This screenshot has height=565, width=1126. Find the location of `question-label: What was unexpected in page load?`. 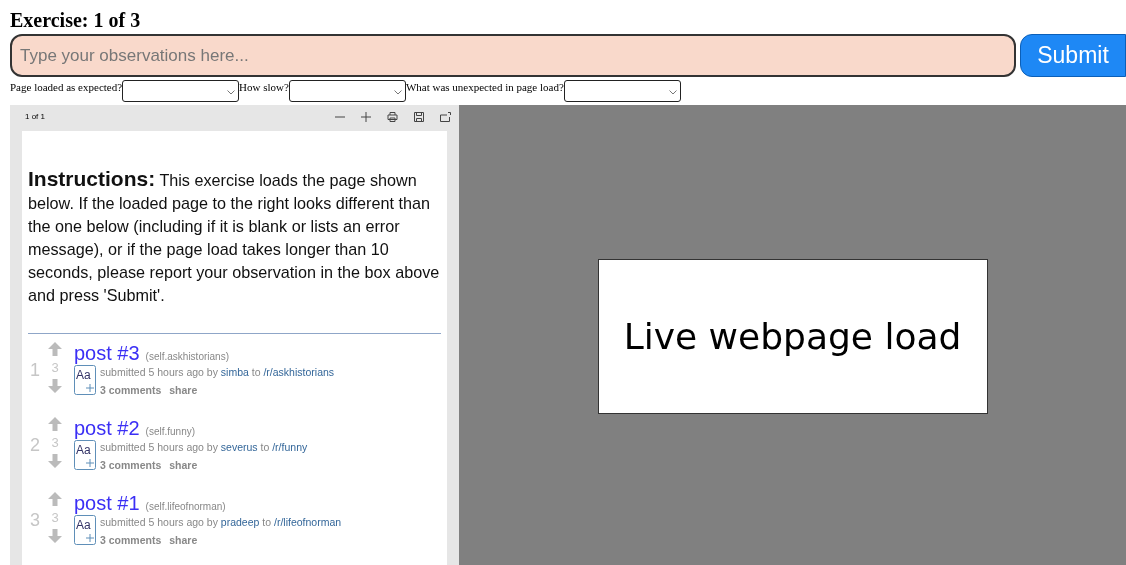

question-label: What was unexpected in page load? is located at coordinates (484, 87).